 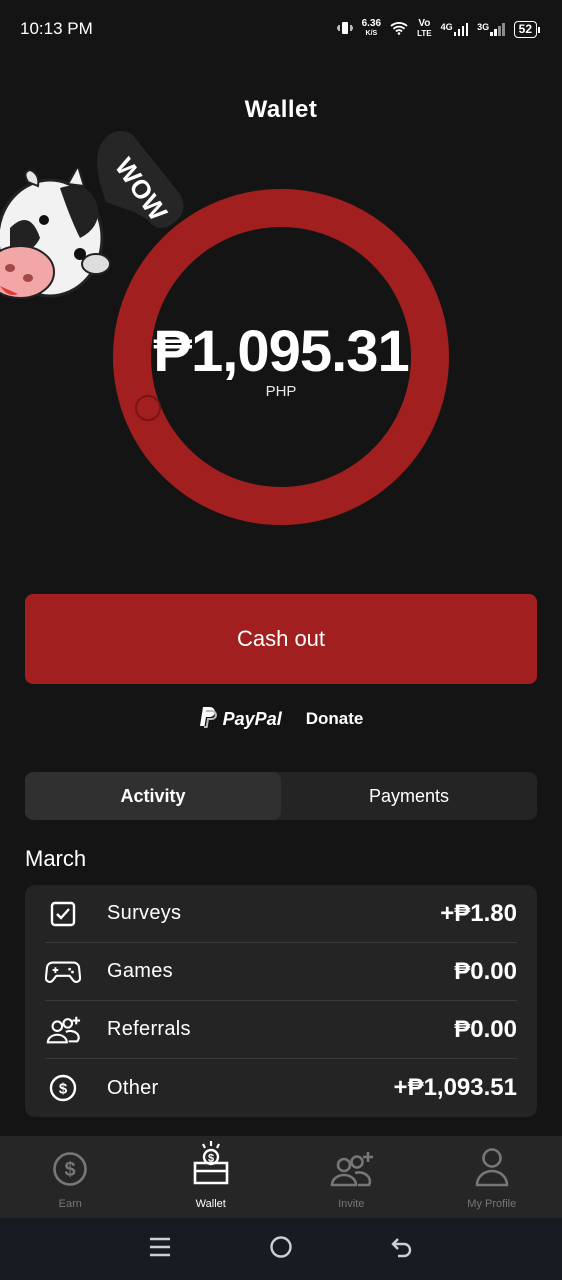 What do you see at coordinates (402, 1249) in the screenshot?
I see `back-icon` at bounding box center [402, 1249].